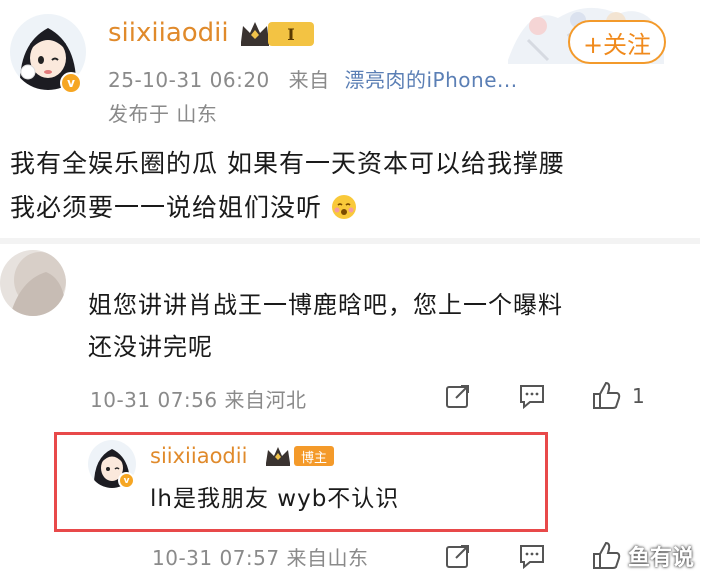 This screenshot has height=585, width=719. What do you see at coordinates (532, 396) in the screenshot?
I see `comment-icon` at bounding box center [532, 396].